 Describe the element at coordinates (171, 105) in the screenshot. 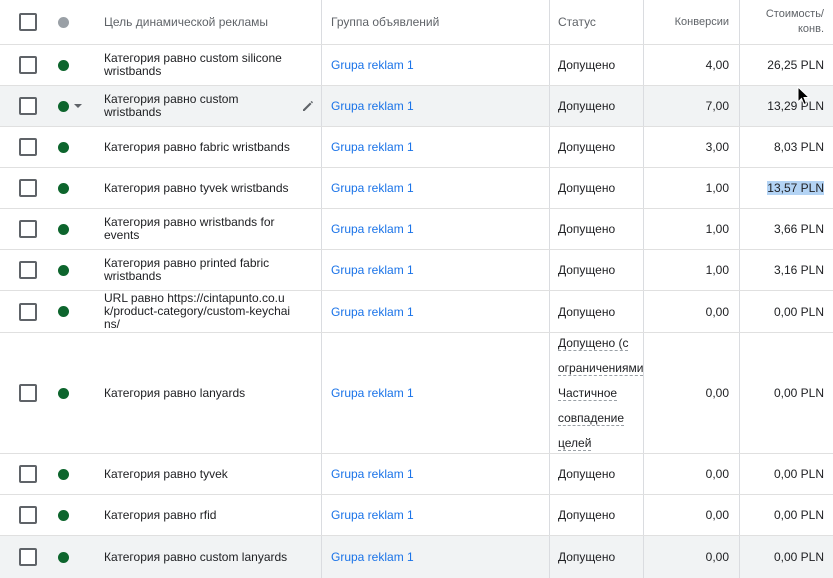

I see `target-text: Категория равно custom wristbands` at that location.